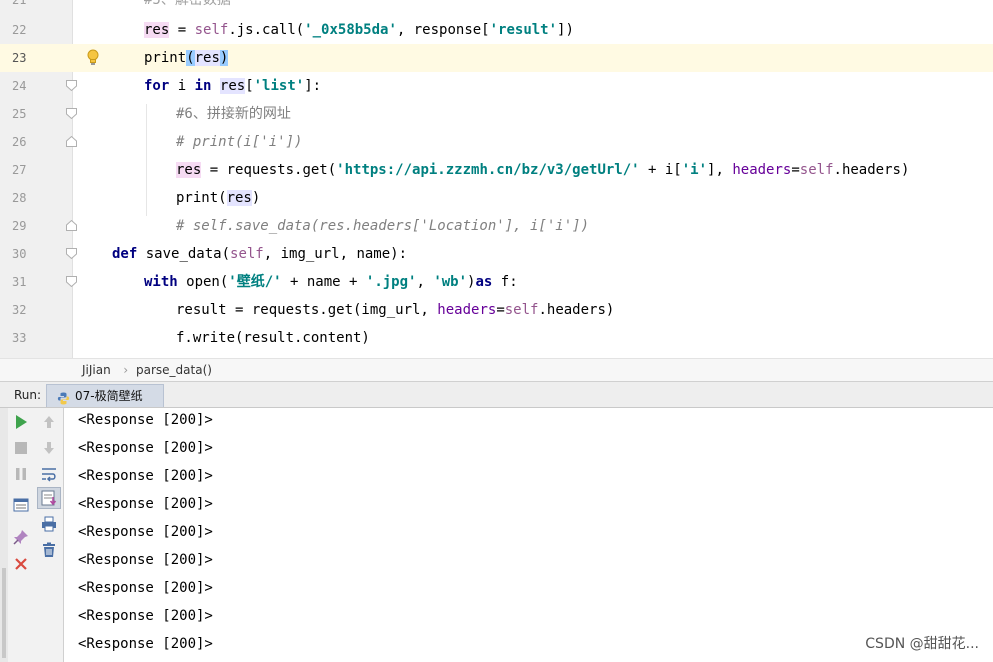 The height and width of the screenshot is (662, 993). I want to click on run-toolbar-secondary, so click(49, 535).